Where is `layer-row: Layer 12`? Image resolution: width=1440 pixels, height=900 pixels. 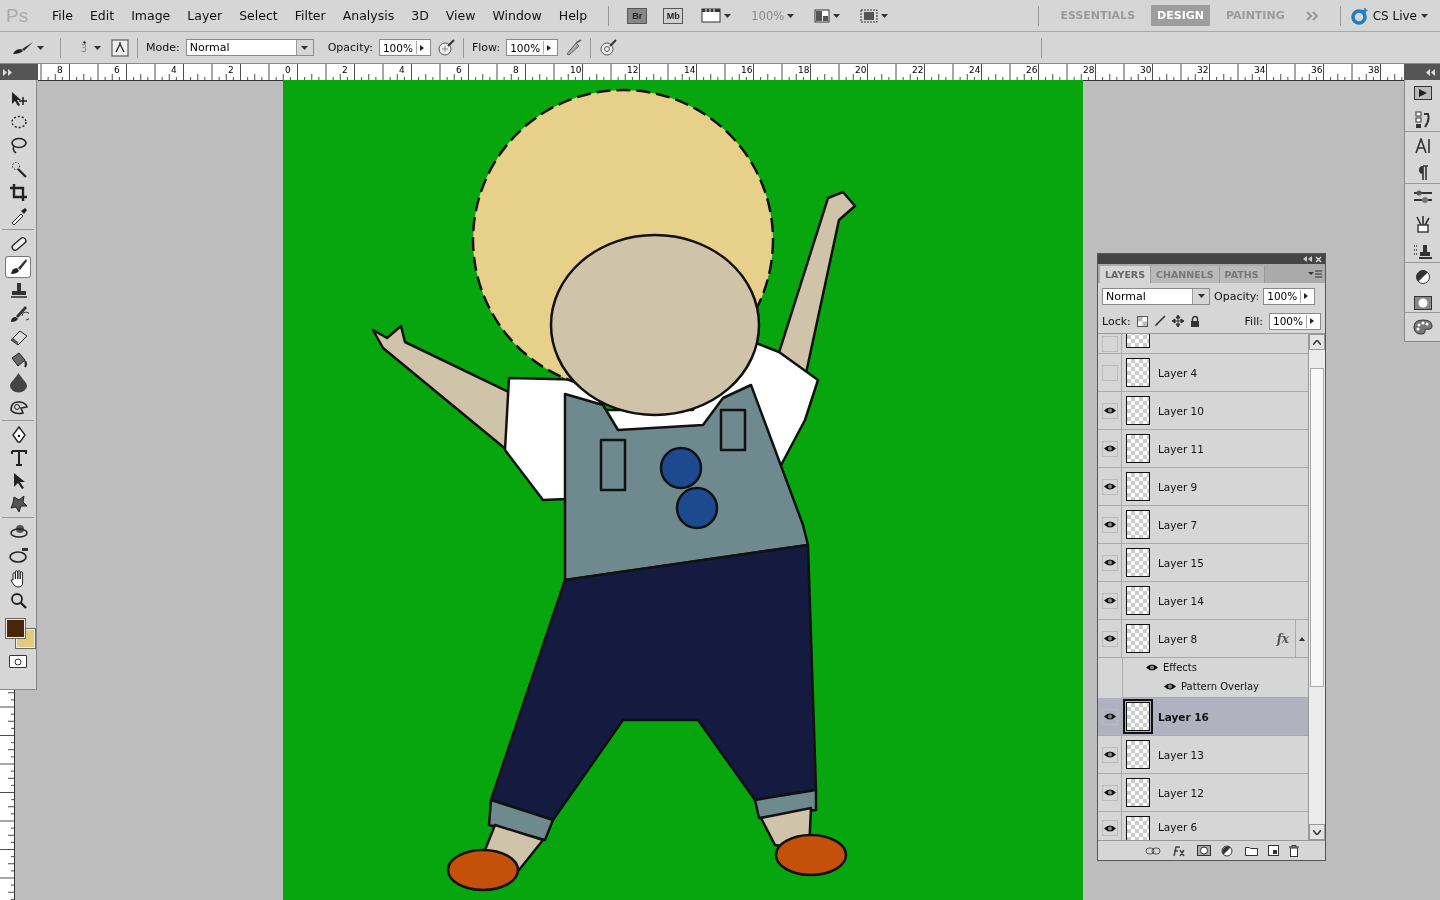 layer-row: Layer 12 is located at coordinates (1203, 793).